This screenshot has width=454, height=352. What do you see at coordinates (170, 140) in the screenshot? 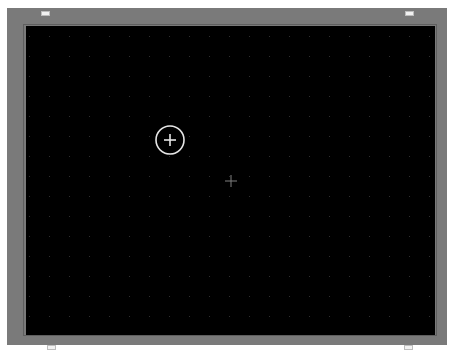
I see `crosshair-circle-icon` at bounding box center [170, 140].